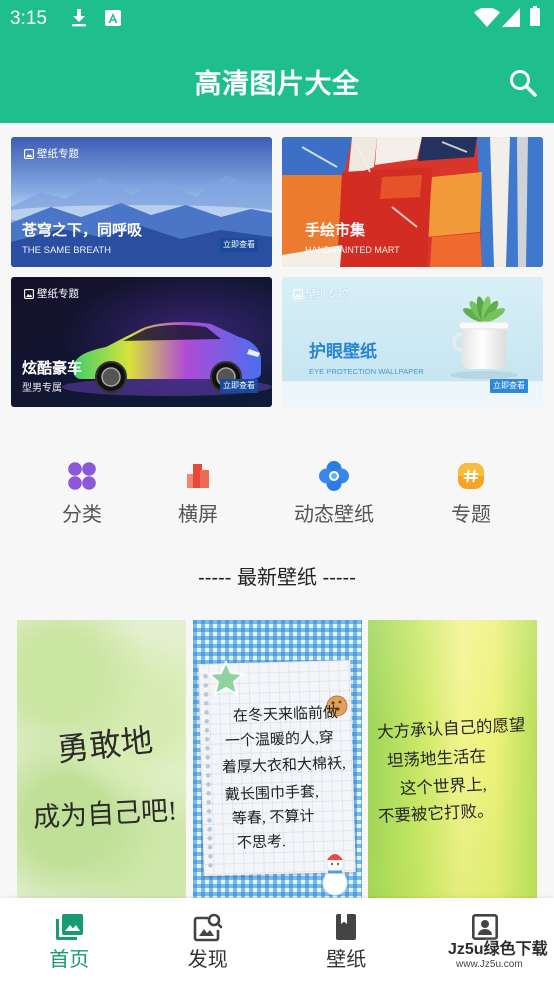 The image size is (554, 984). I want to click on nav-item-home: 首页, so click(69, 941).